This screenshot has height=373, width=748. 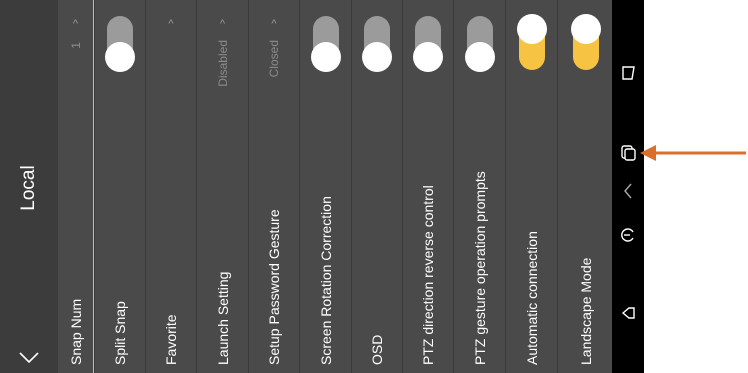 I want to click on row-label: Split Snap, so click(x=120, y=333).